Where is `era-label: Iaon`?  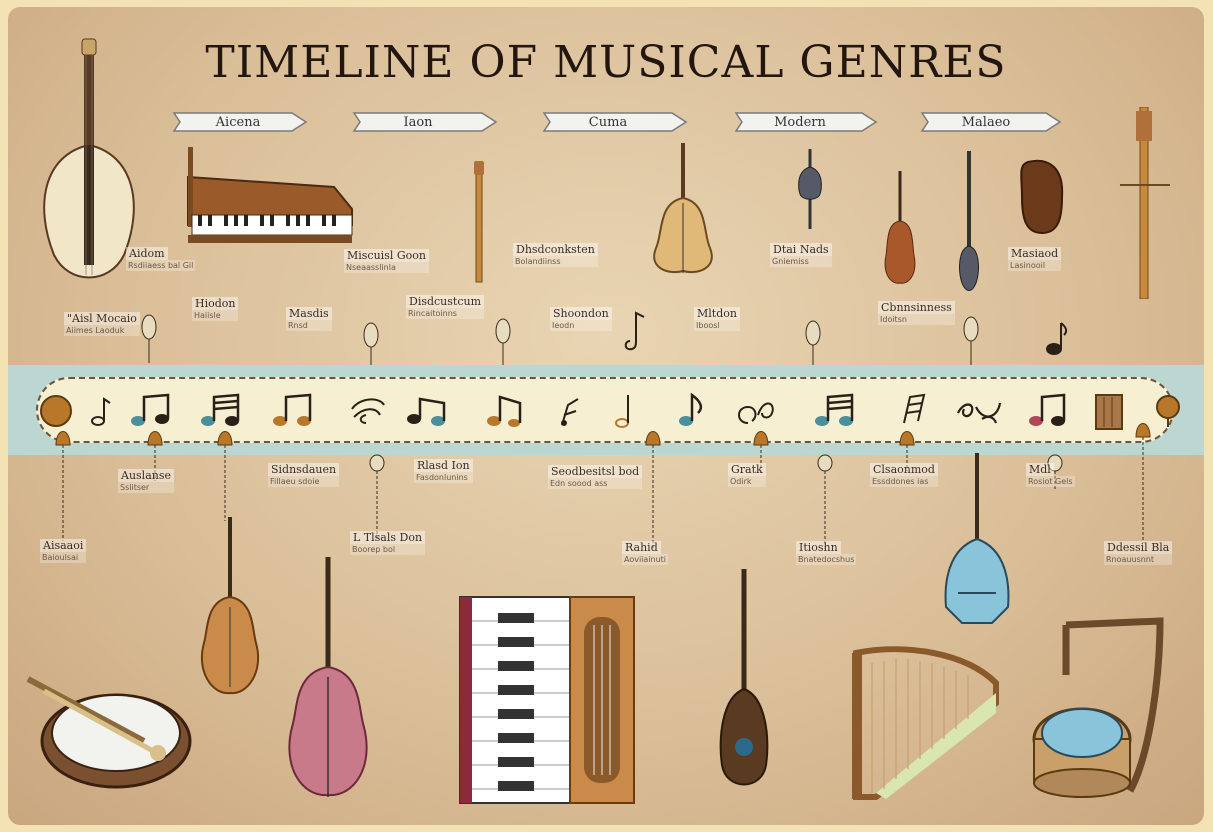 era-label: Iaon is located at coordinates (418, 122).